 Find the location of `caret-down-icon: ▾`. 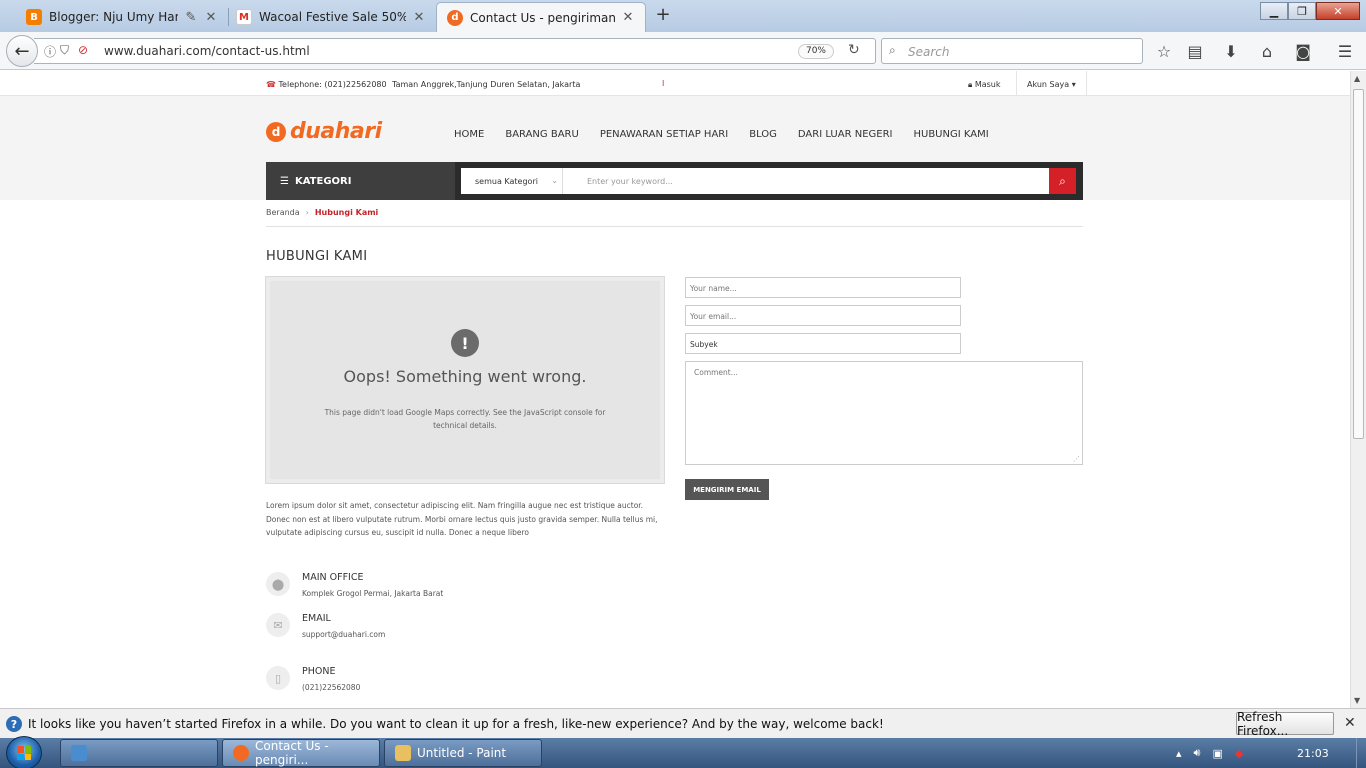

caret-down-icon: ▾ is located at coordinates (1073, 84).